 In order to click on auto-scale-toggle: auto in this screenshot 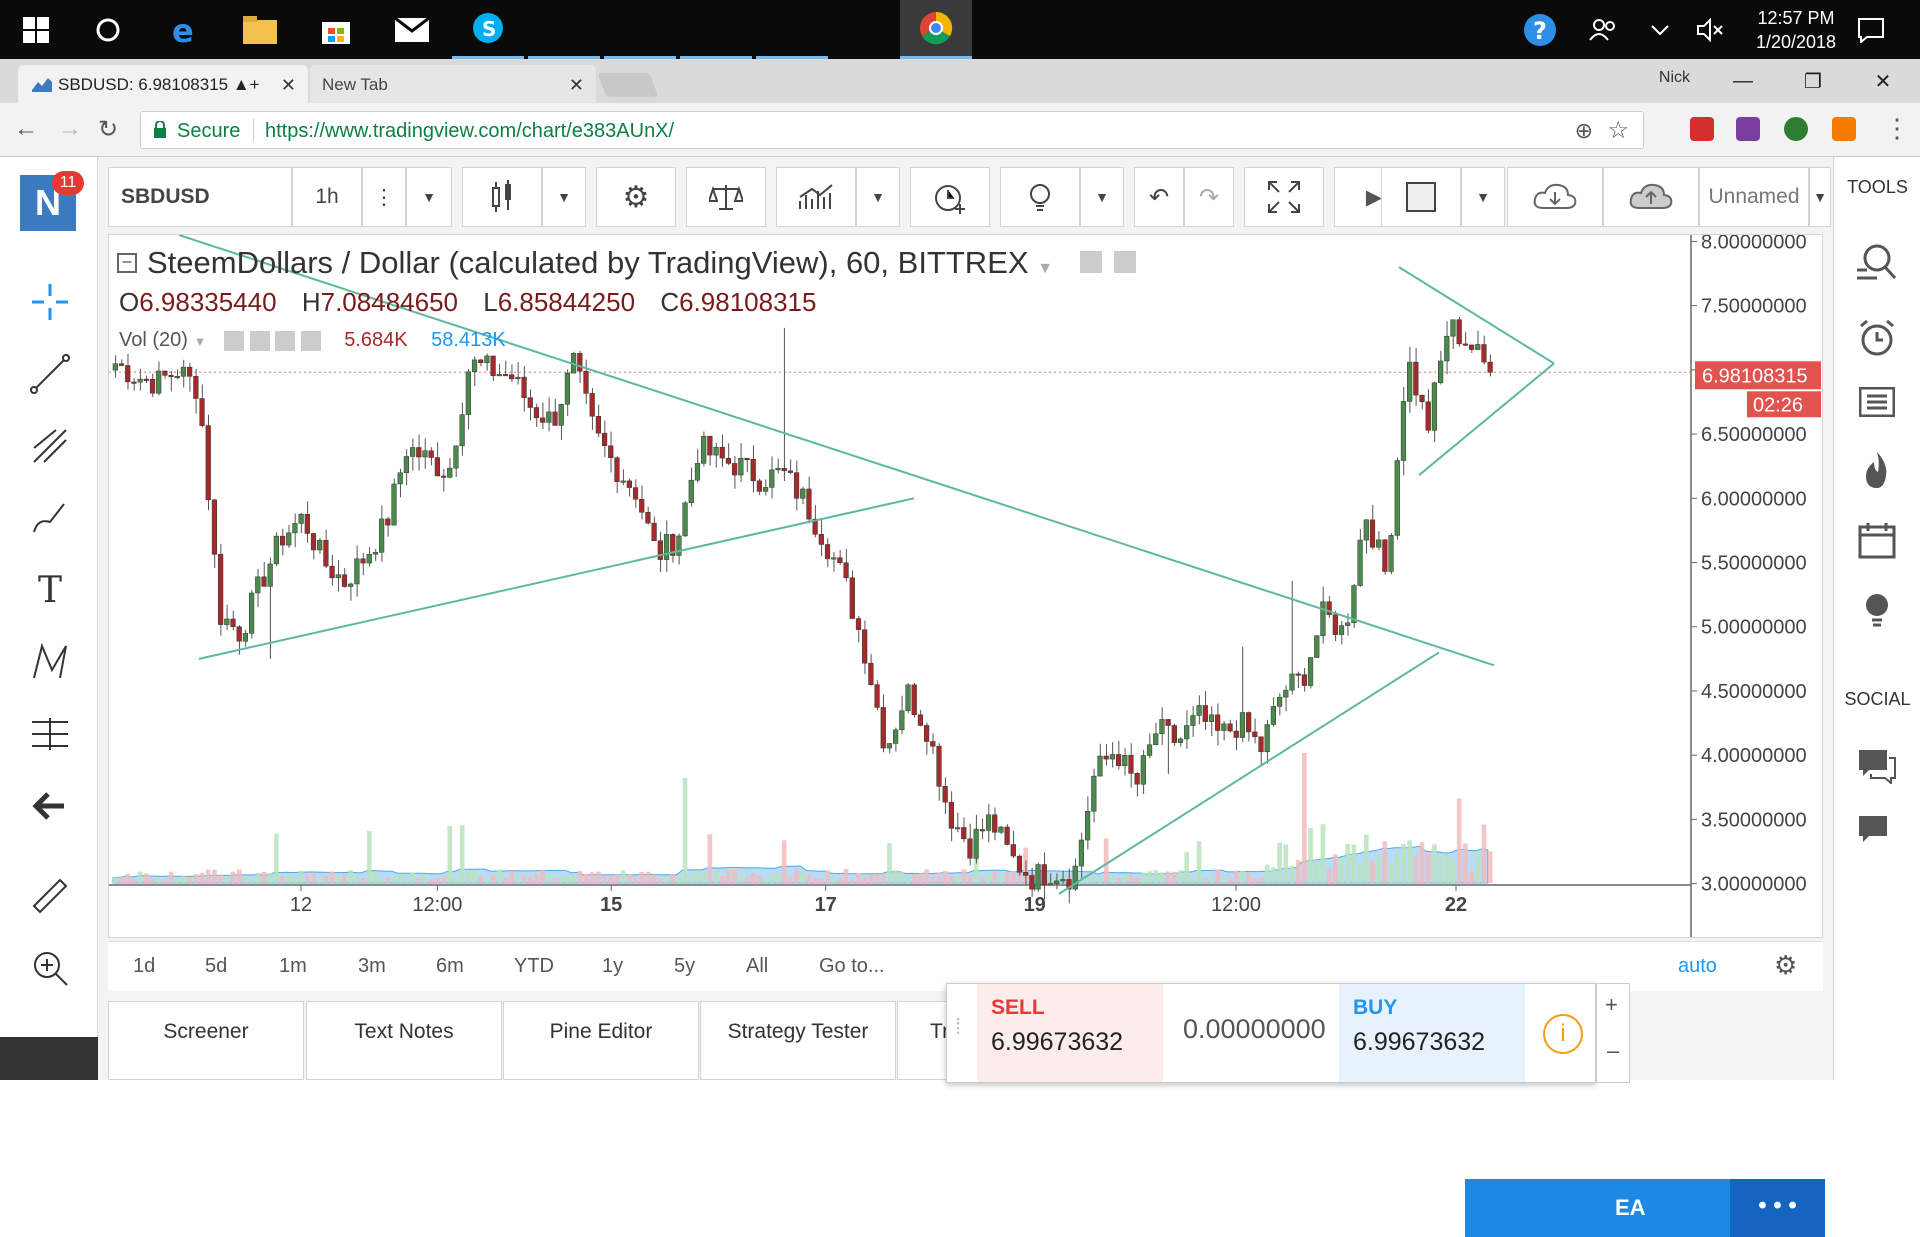, I will do `click(1697, 966)`.